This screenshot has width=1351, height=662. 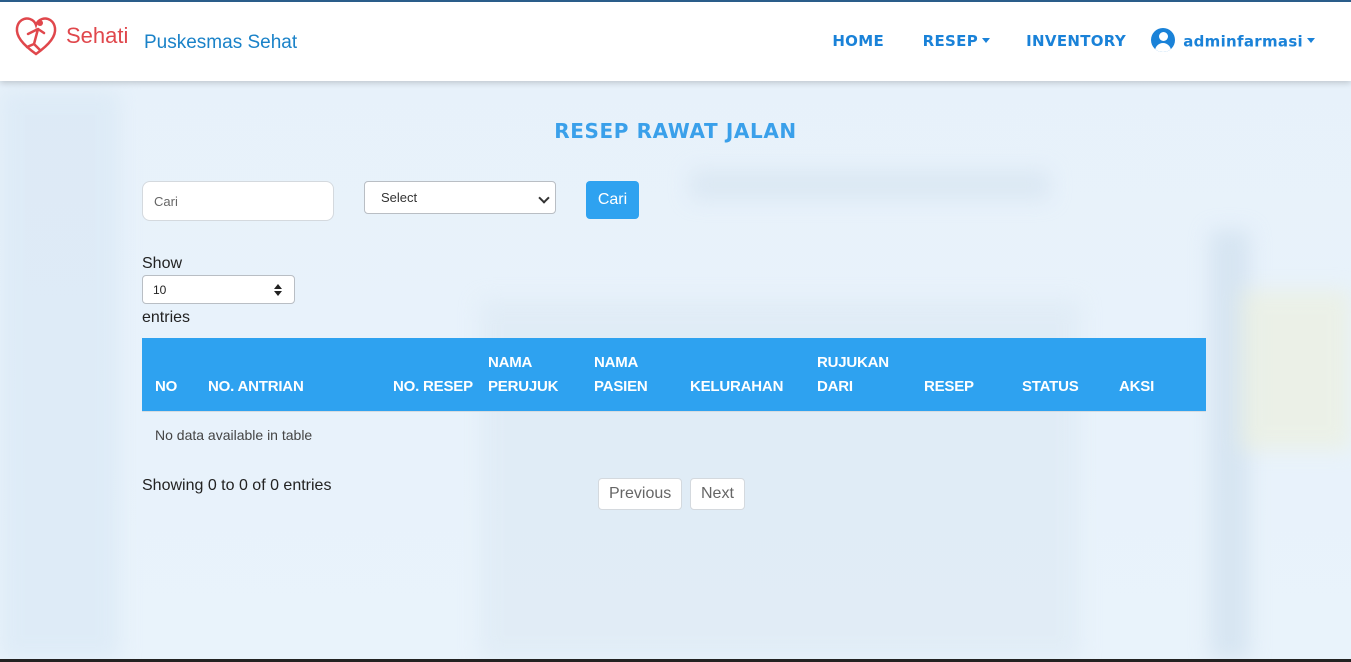 What do you see at coordinates (218, 289) in the screenshot?
I see `entries-length-select: 10` at bounding box center [218, 289].